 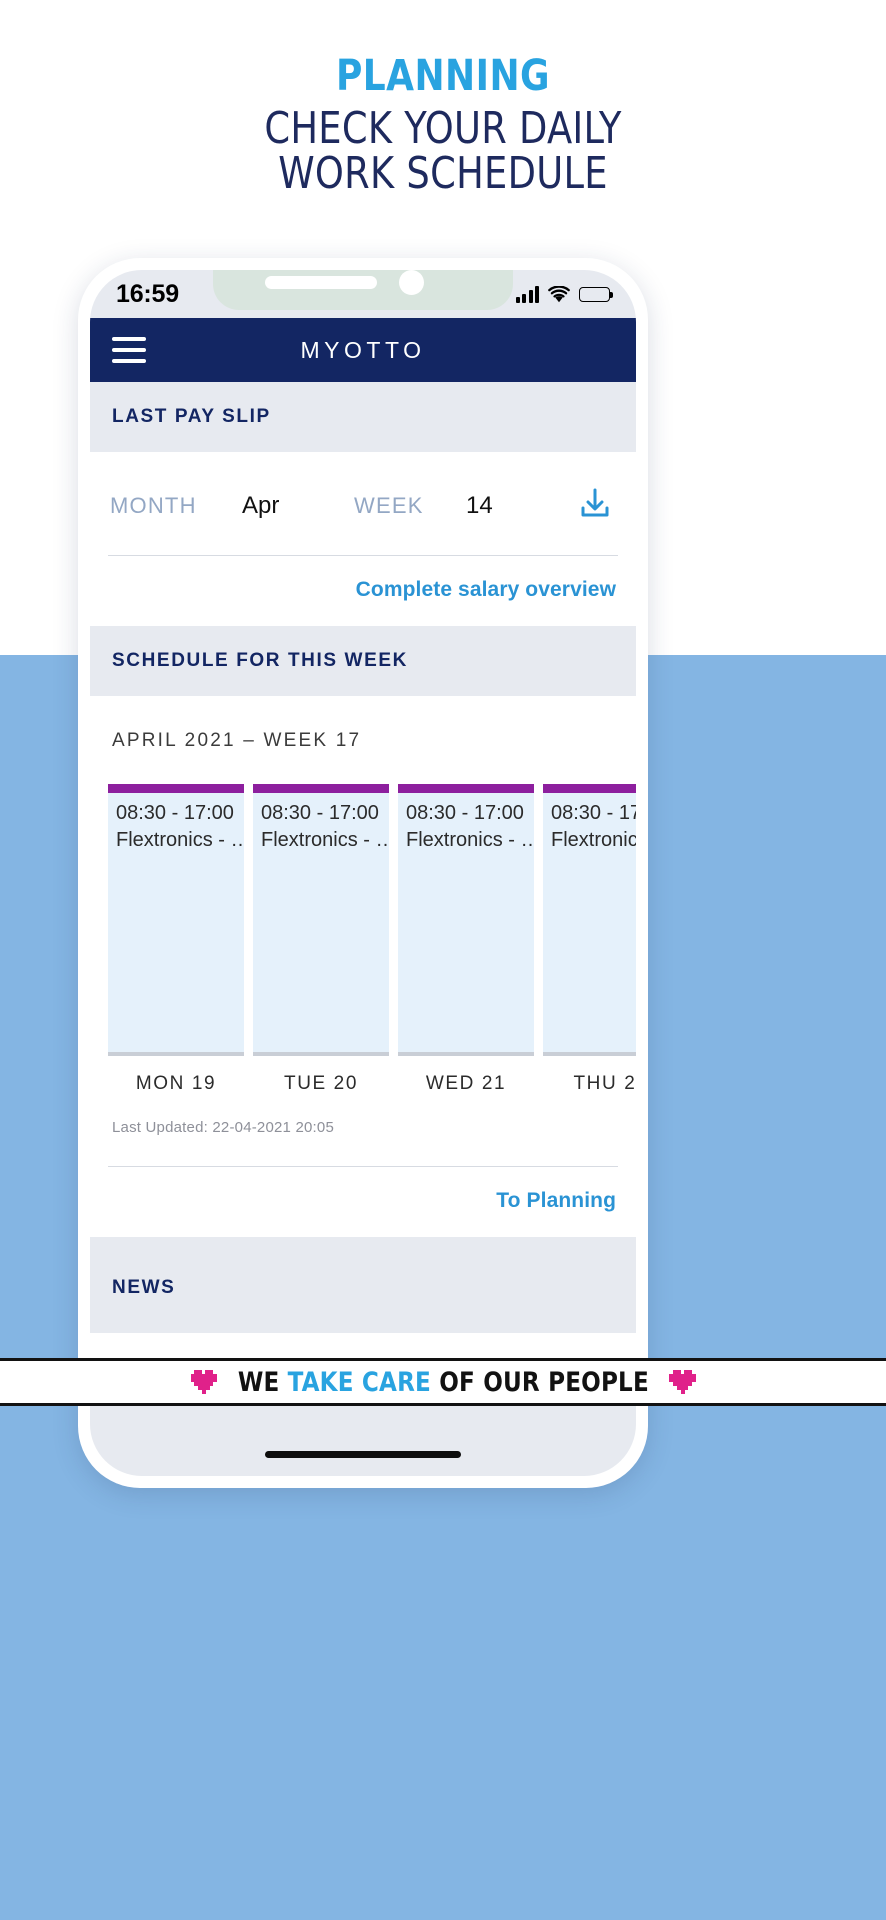 I want to click on month-value: Apr, so click(x=261, y=505).